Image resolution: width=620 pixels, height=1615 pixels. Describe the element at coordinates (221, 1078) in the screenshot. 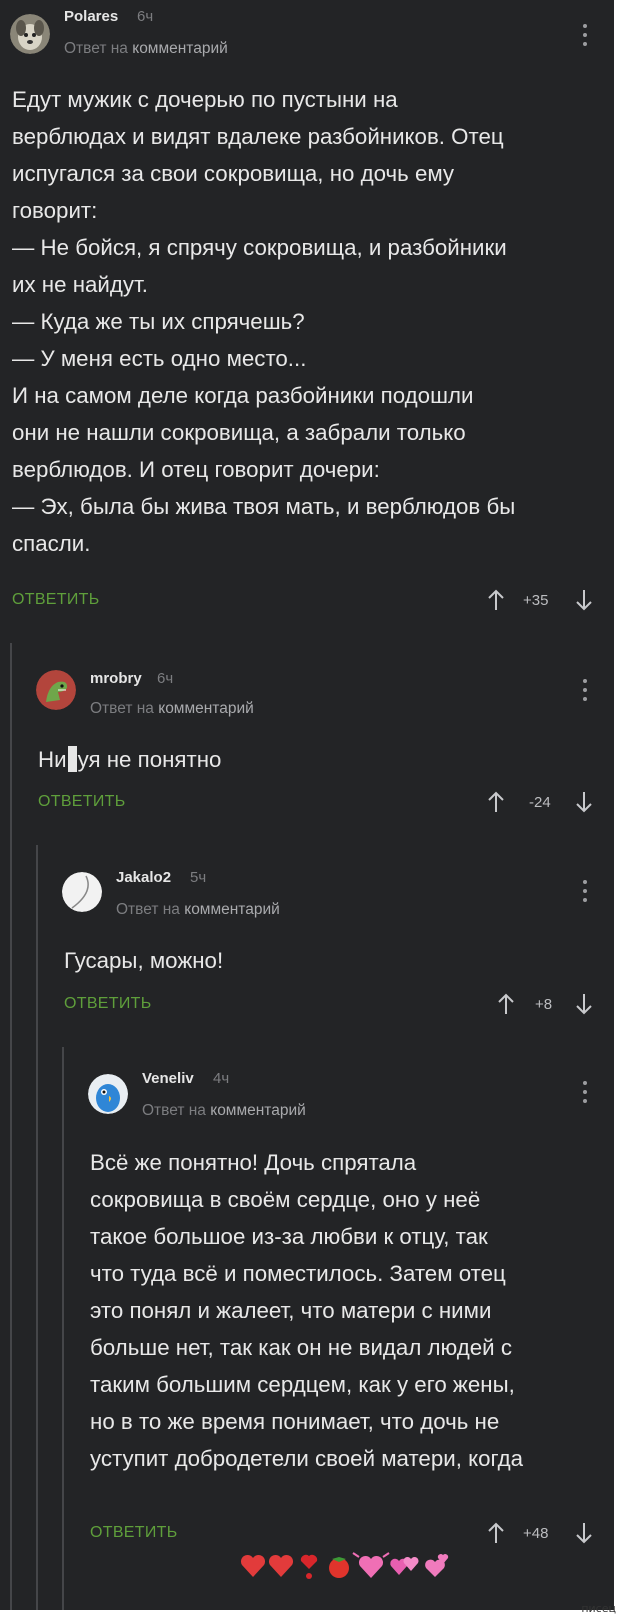

I see `comment-time: 4ч` at that location.